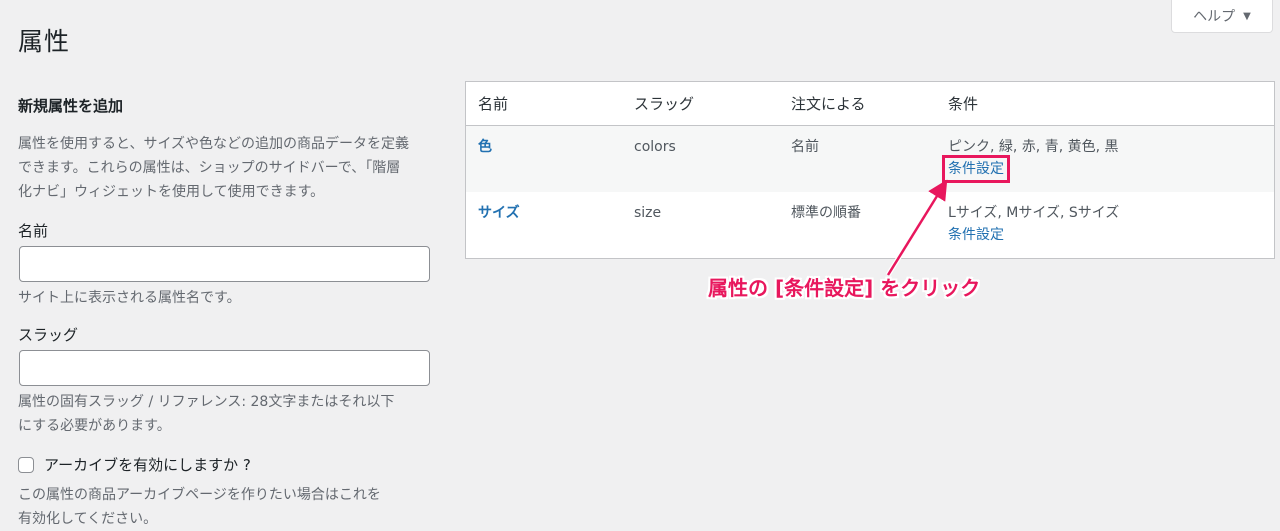 This screenshot has height=531, width=1280. I want to click on attribute-name-link: サイズ, so click(499, 213).